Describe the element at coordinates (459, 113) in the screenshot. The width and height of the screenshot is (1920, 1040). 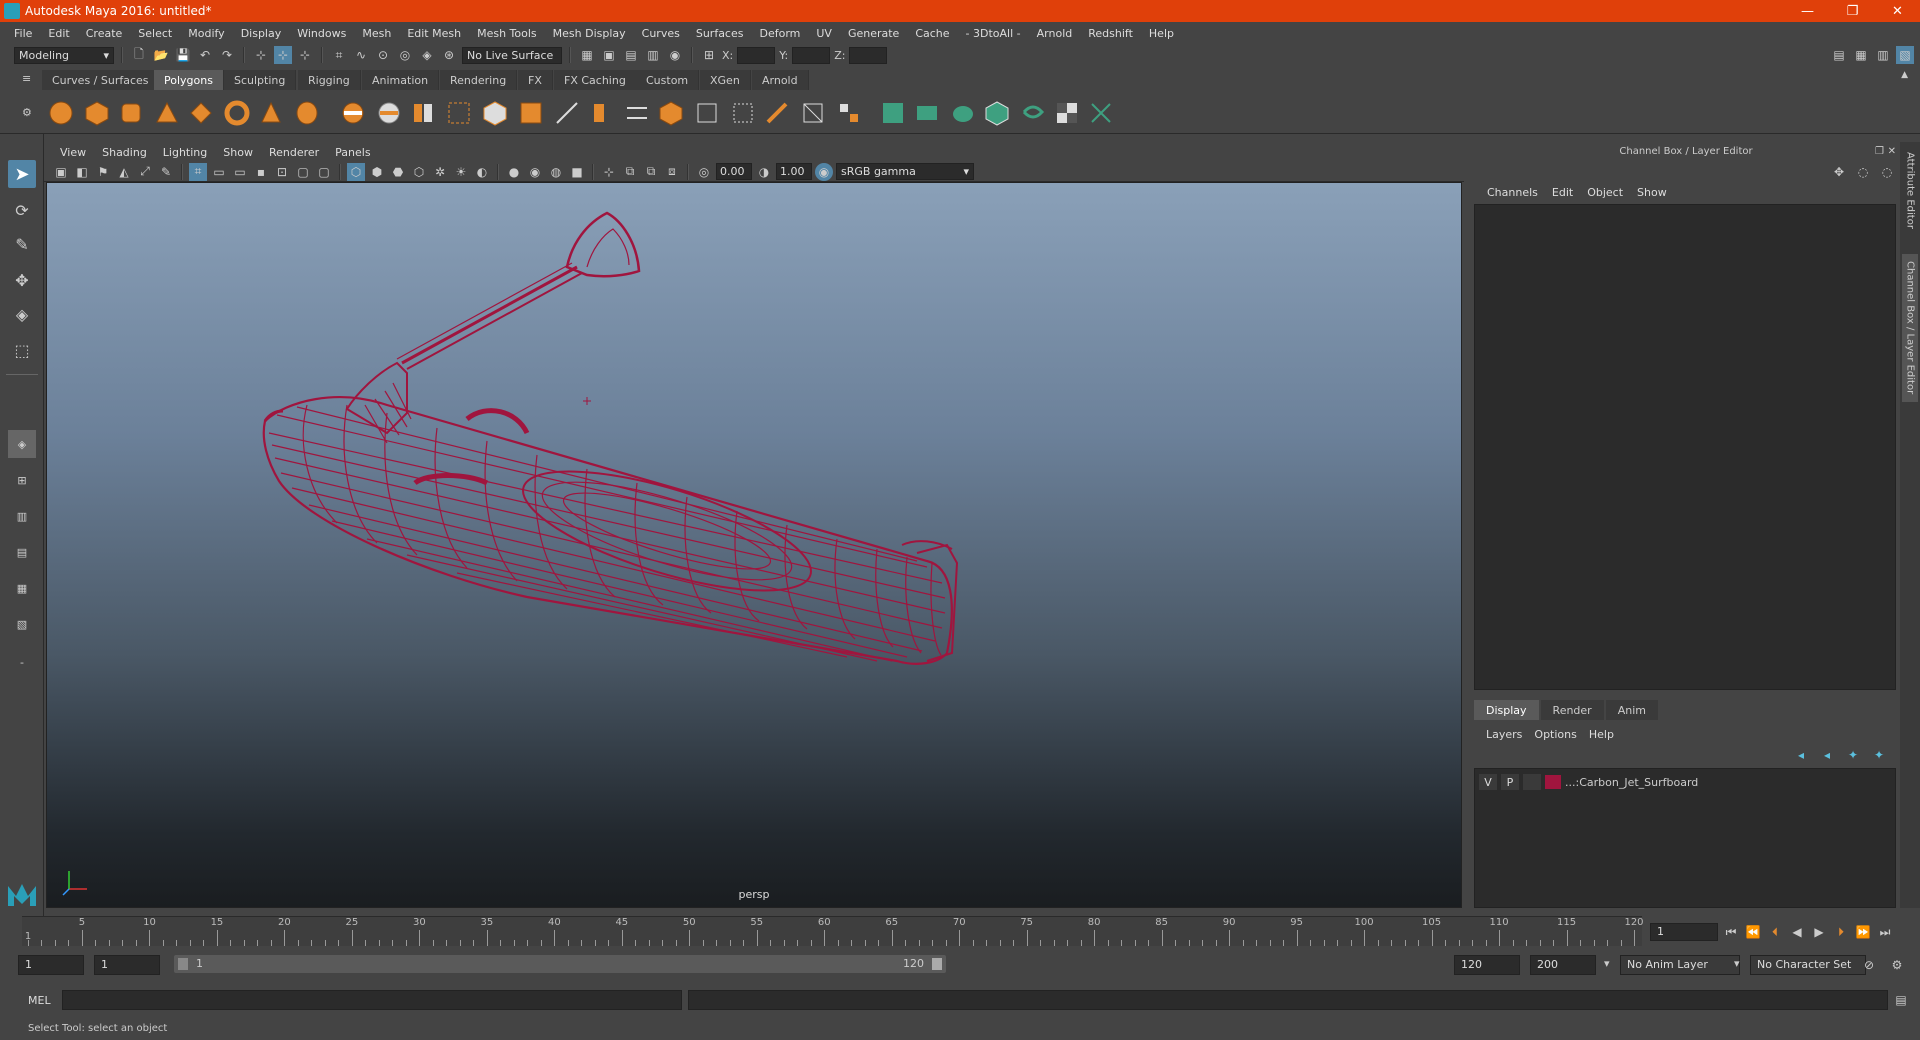
I see `smooth-icon` at that location.